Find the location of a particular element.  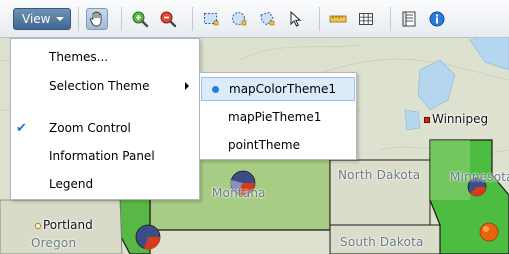

distance-ruler-icon is located at coordinates (338, 18).